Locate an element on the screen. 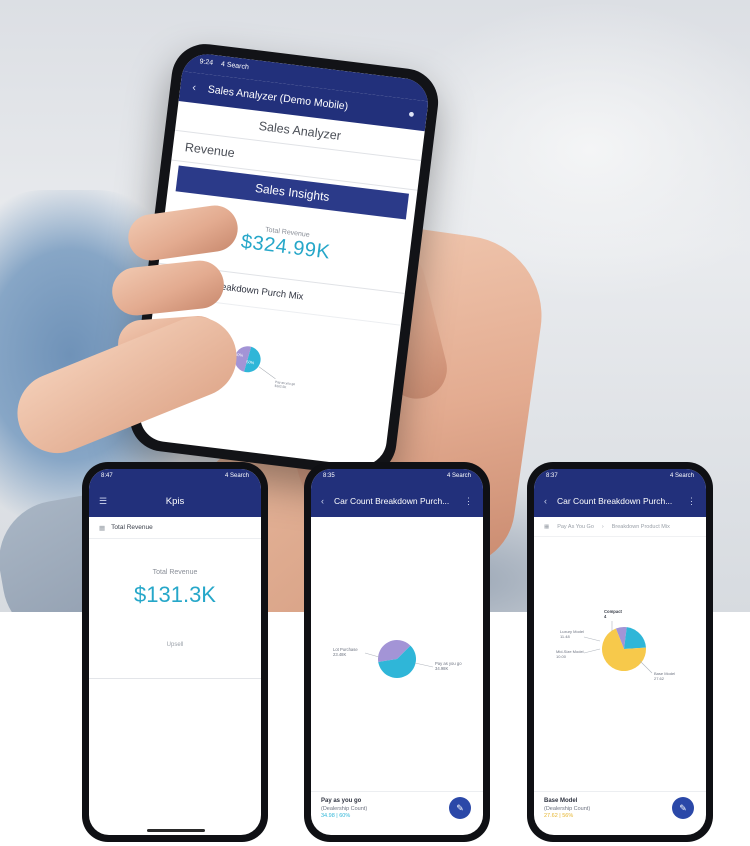 This screenshot has width=750, height=846. status-time: 9:24 is located at coordinates (206, 62).